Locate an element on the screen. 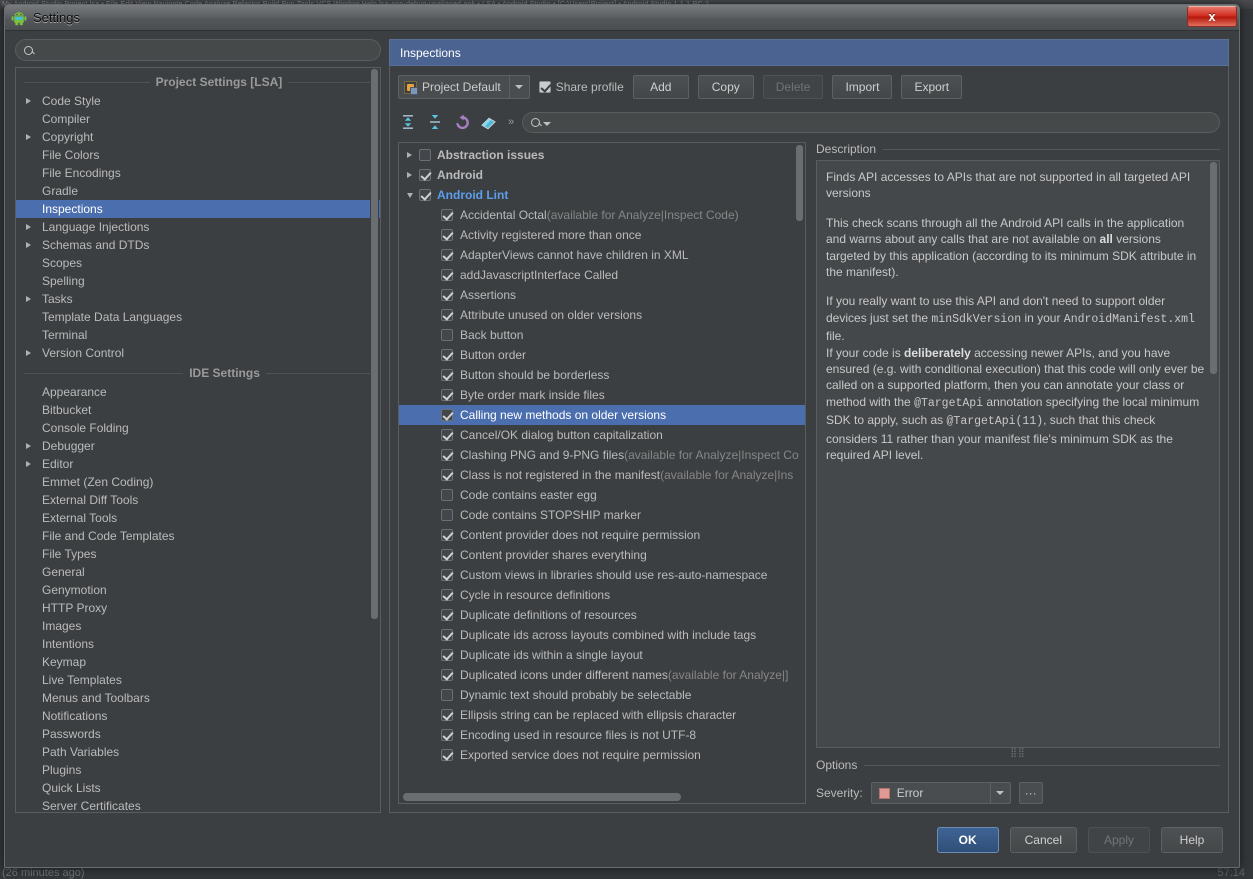 The width and height of the screenshot is (1253, 879). sidebar-item-debugger: Debugger is located at coordinates (198, 446).